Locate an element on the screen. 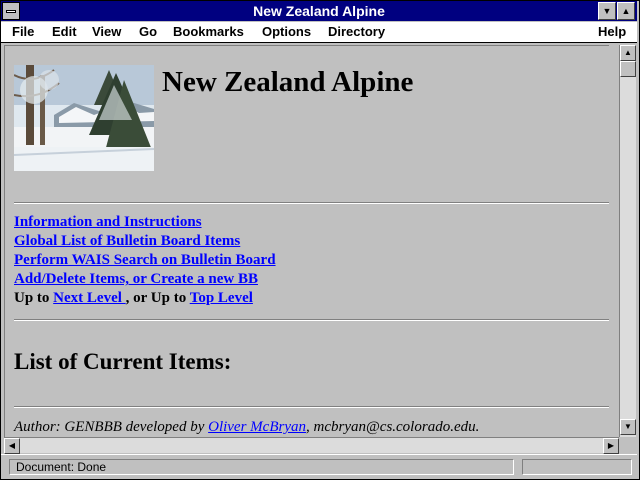 Image resolution: width=640 pixels, height=480 pixels. link-global-list: Global List of Bulletin Board Items is located at coordinates (127, 241).